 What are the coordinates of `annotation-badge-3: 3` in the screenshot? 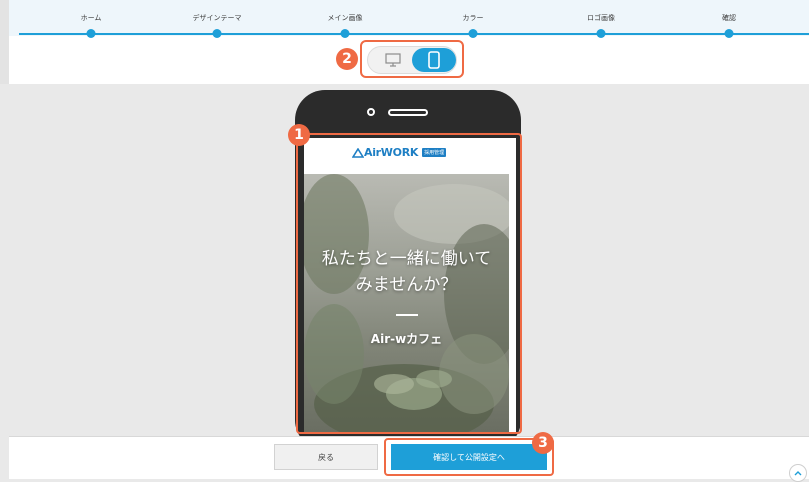 It's located at (543, 443).